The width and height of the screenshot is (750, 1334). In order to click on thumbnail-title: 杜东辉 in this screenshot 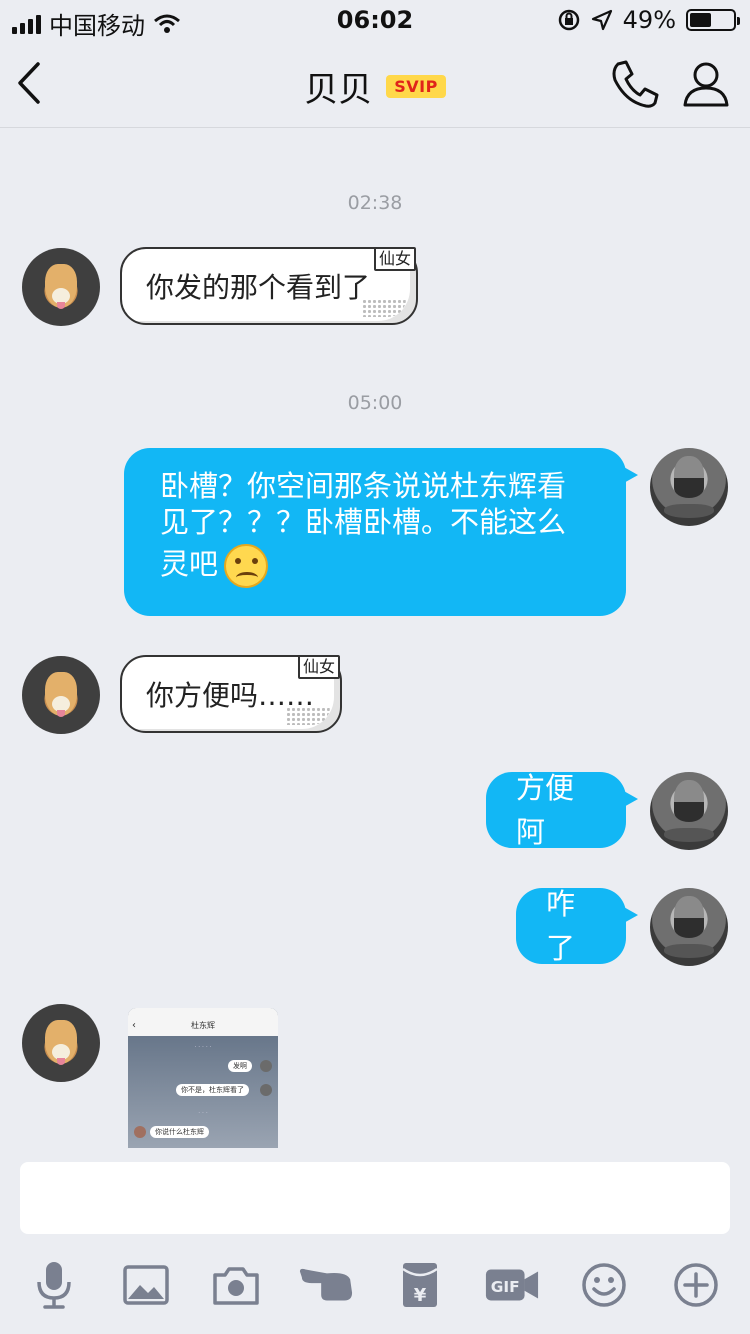, I will do `click(203, 1025)`.